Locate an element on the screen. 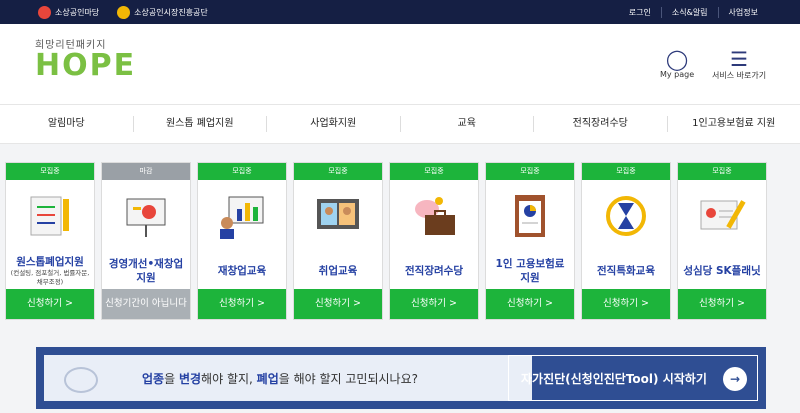 This screenshot has height=413, width=800. banner-keyword-industry: 업종 is located at coordinates (153, 378).